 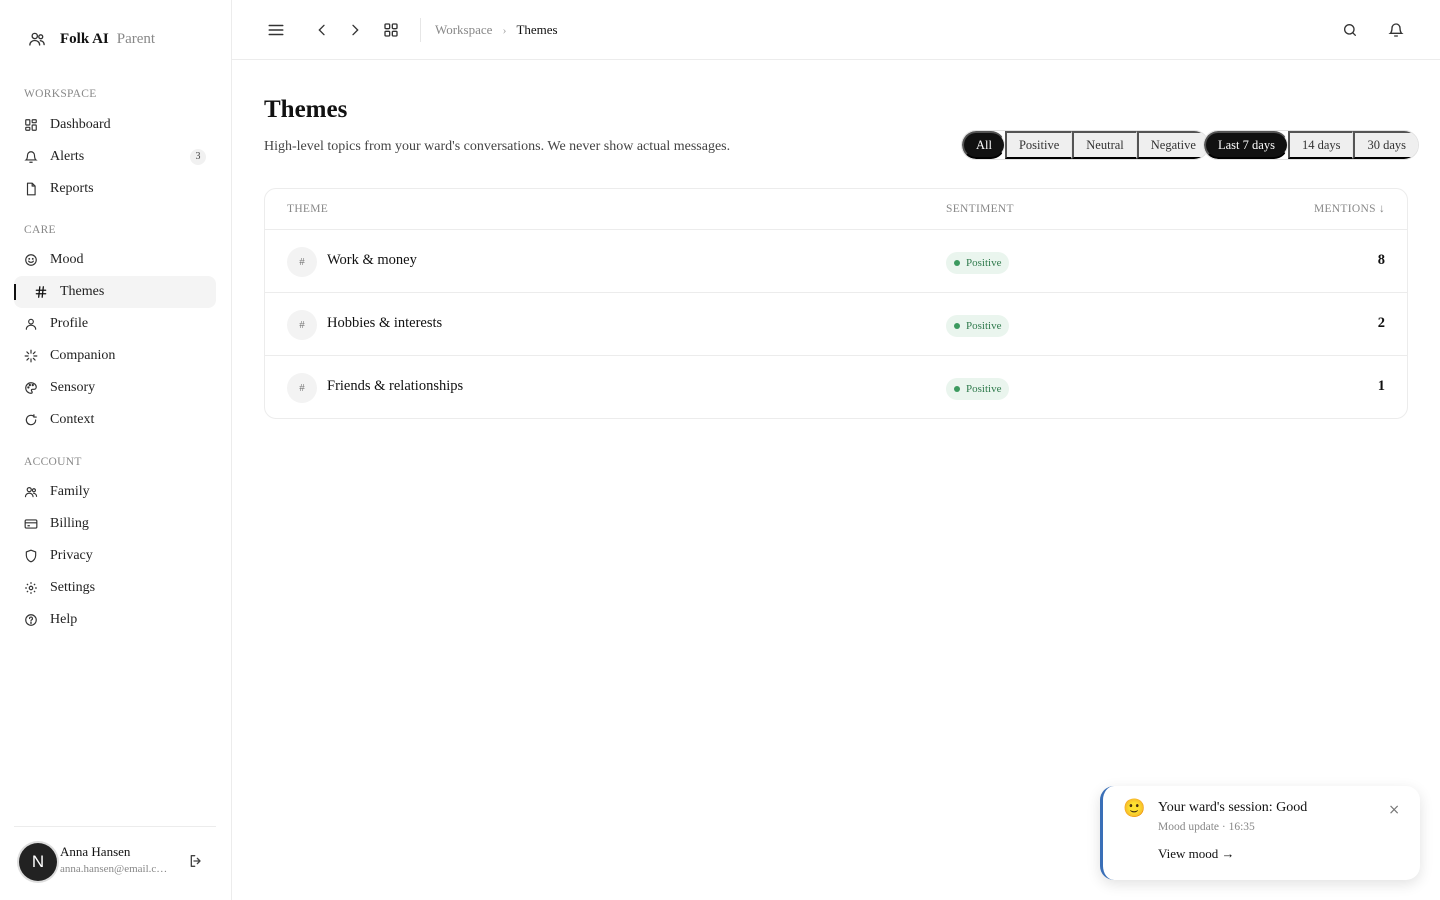 What do you see at coordinates (463, 30) in the screenshot?
I see `breadcrumb-workspace: Workspace` at bounding box center [463, 30].